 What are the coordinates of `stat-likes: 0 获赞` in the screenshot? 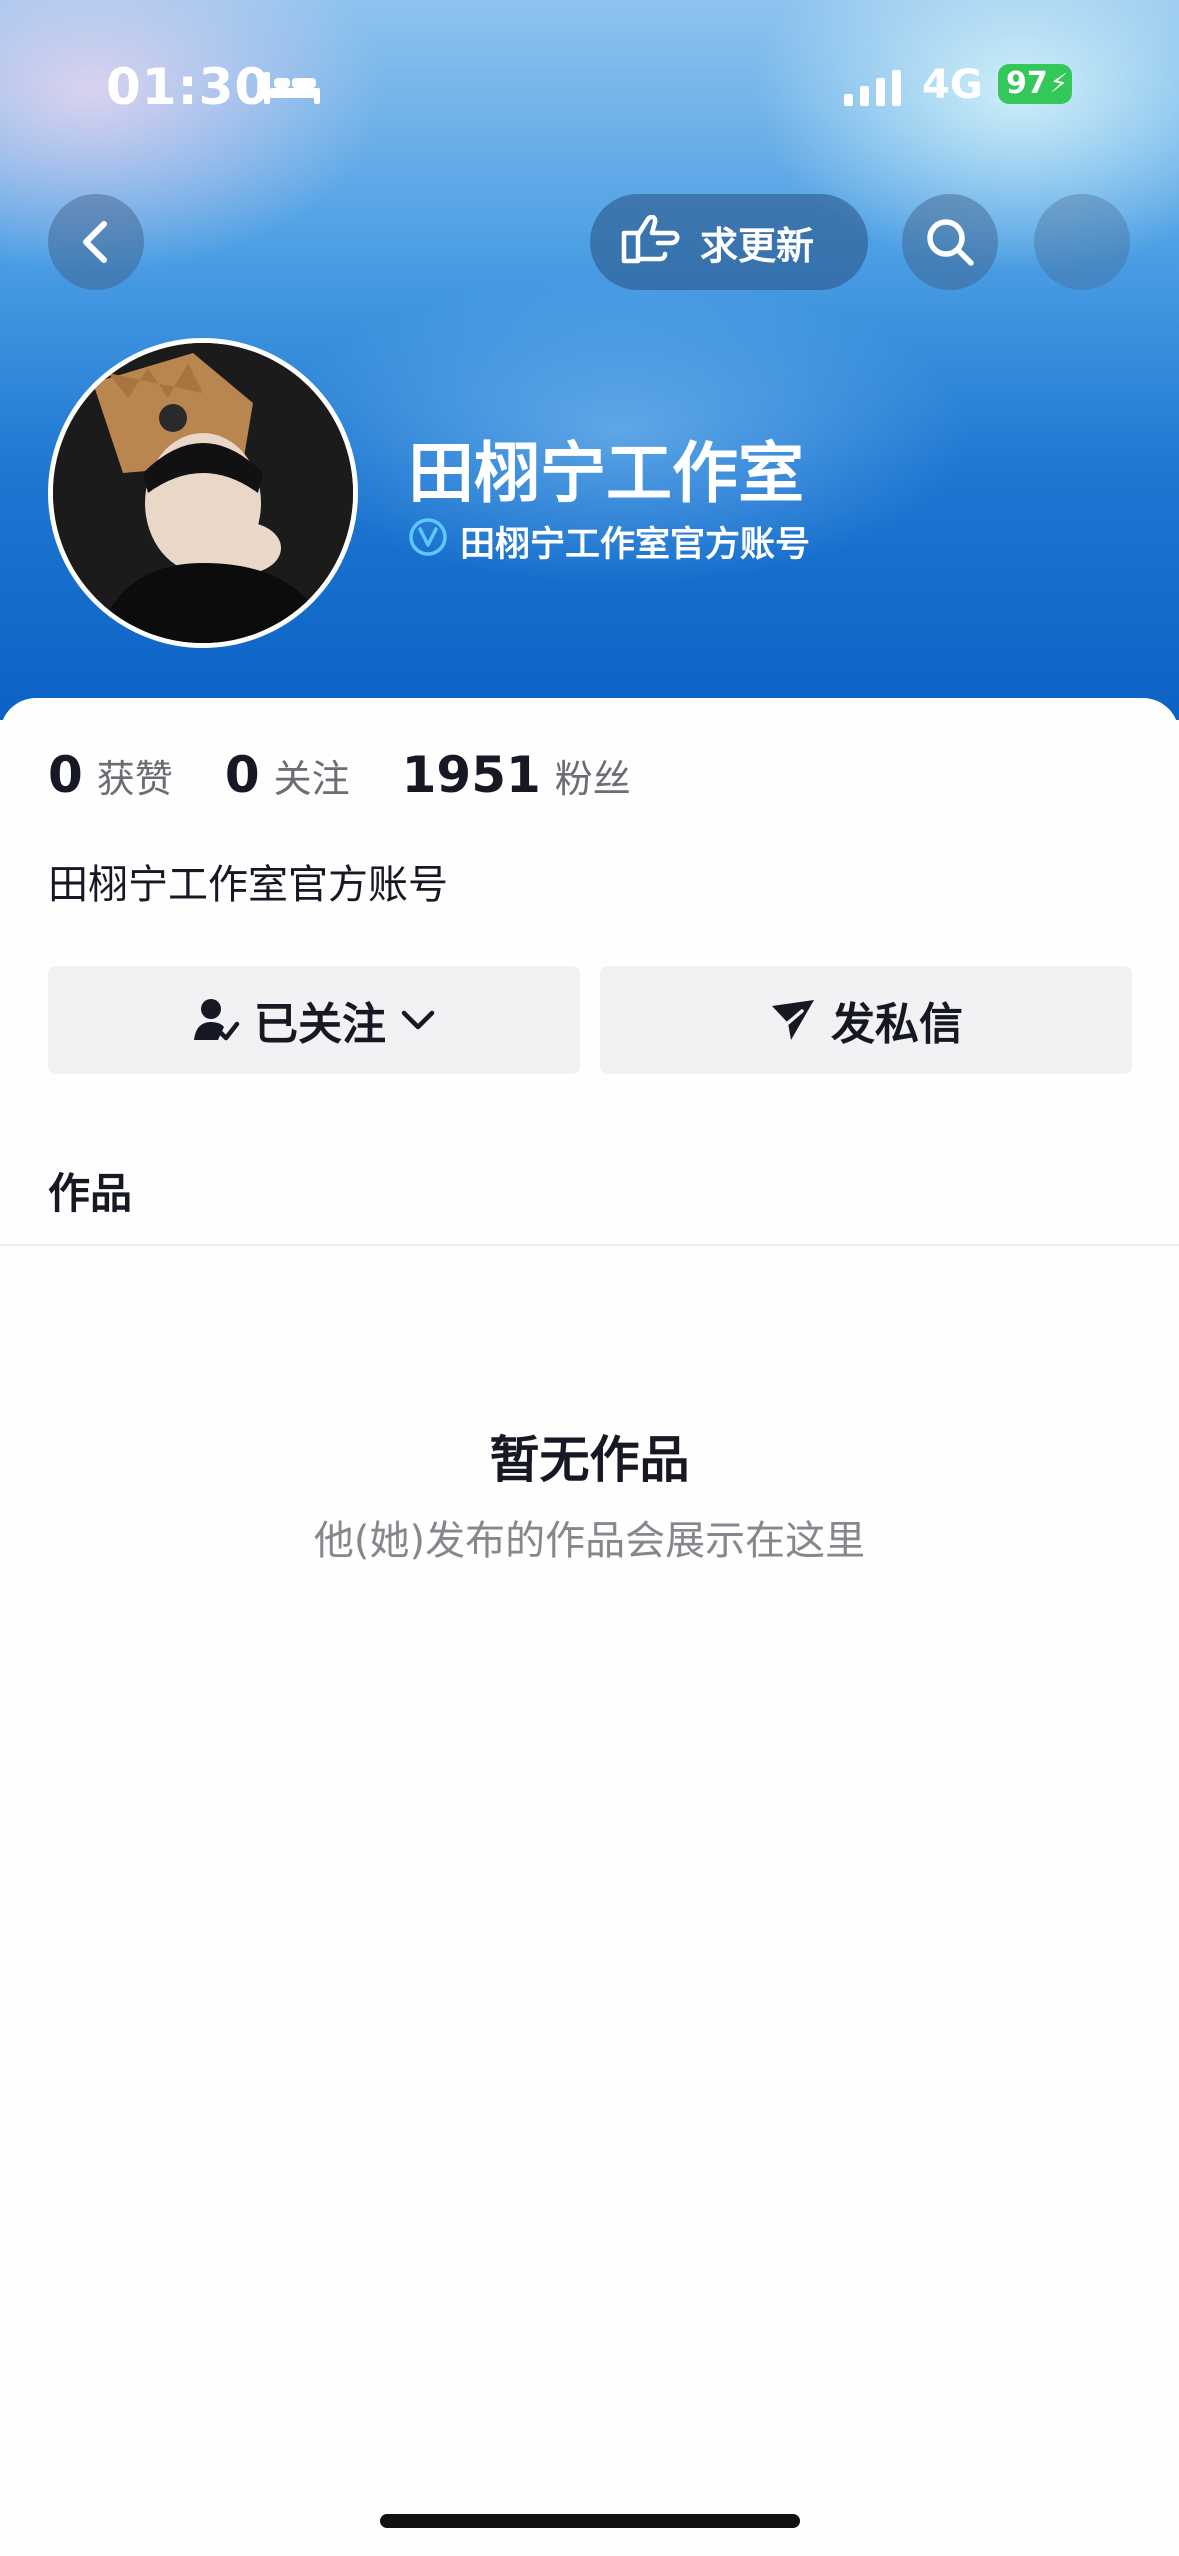 It's located at (110, 775).